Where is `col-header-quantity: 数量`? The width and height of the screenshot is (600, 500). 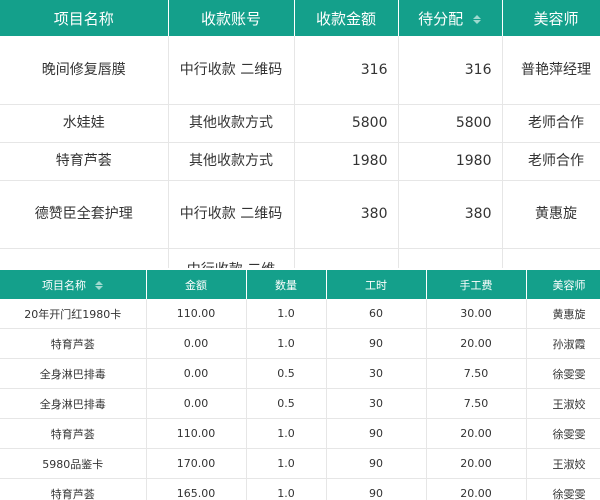
col-header-quantity: 数量 is located at coordinates (286, 284).